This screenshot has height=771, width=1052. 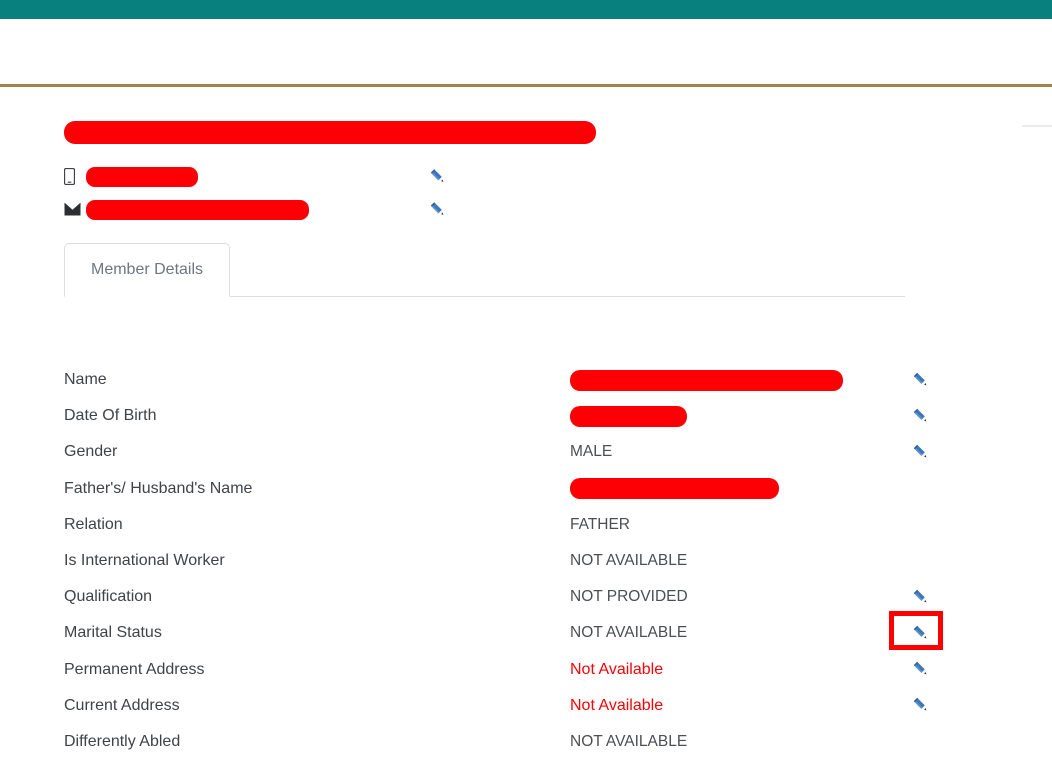 What do you see at coordinates (526, 9) in the screenshot?
I see `top-navigation-bar: Online Services` at bounding box center [526, 9].